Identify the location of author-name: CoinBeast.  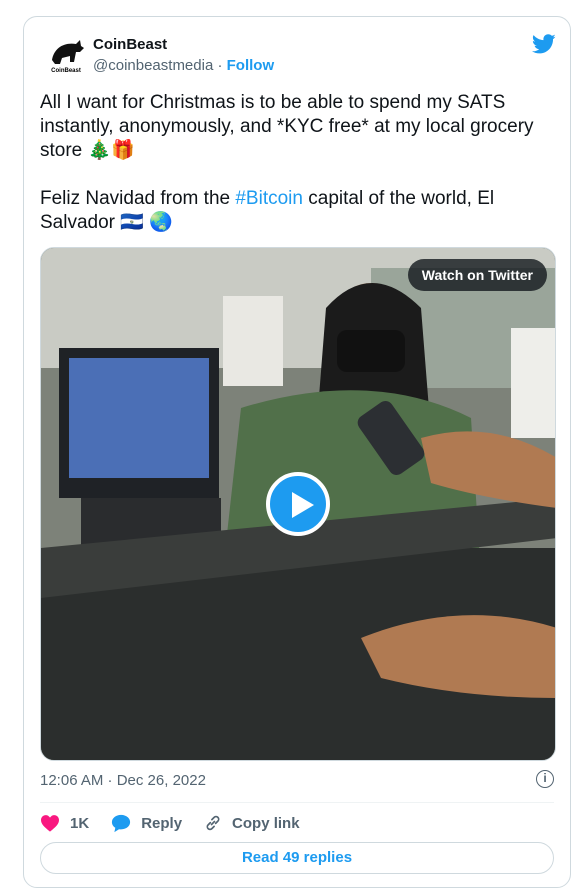
(130, 44).